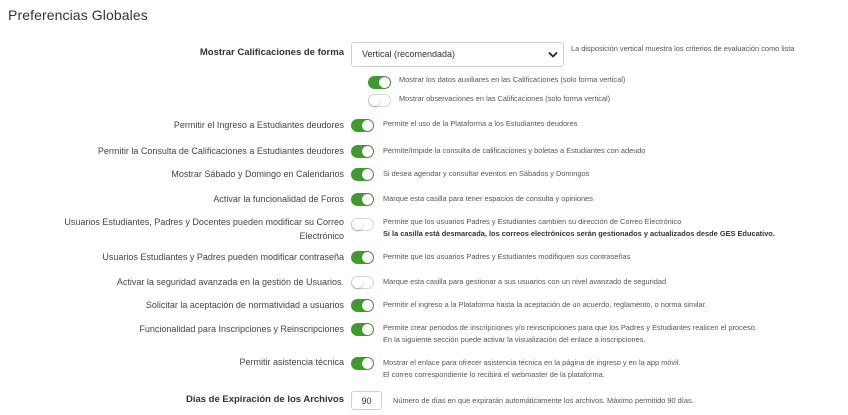 This screenshot has width=848, height=415. I want to click on setting-toggle-enrollment, so click(362, 329).